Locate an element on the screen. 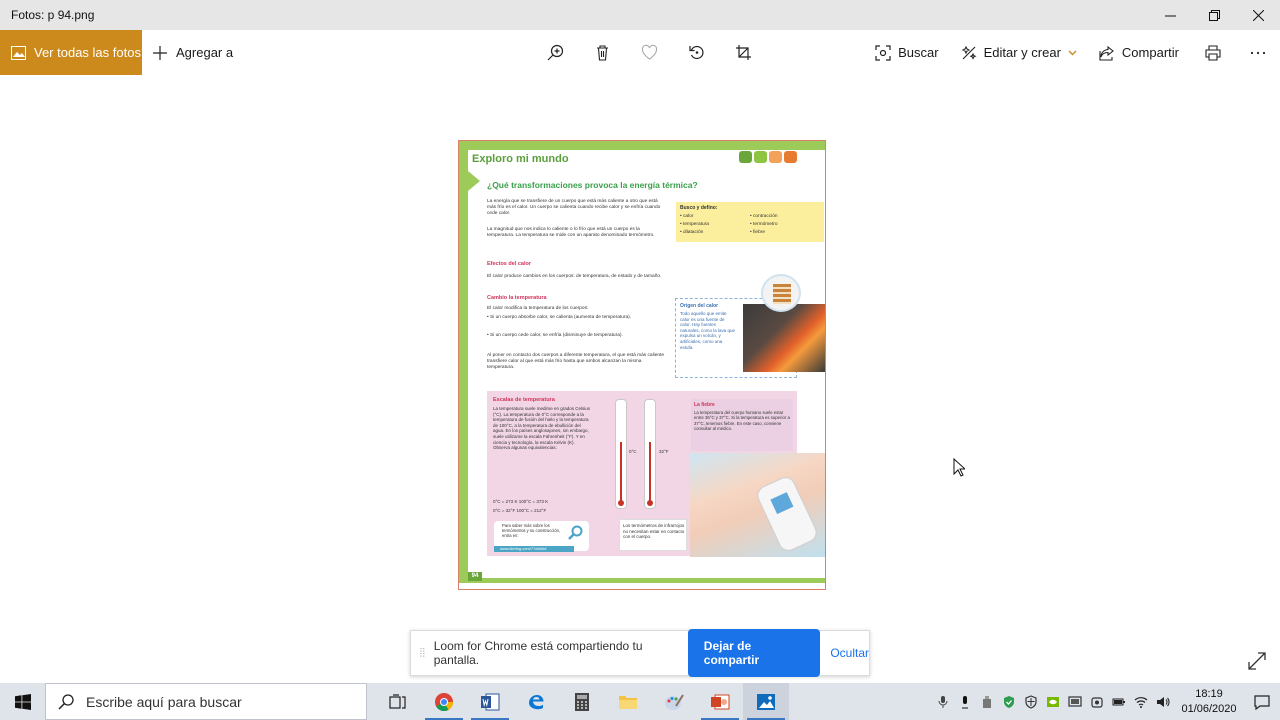  search-label: Buscar is located at coordinates (918, 52).